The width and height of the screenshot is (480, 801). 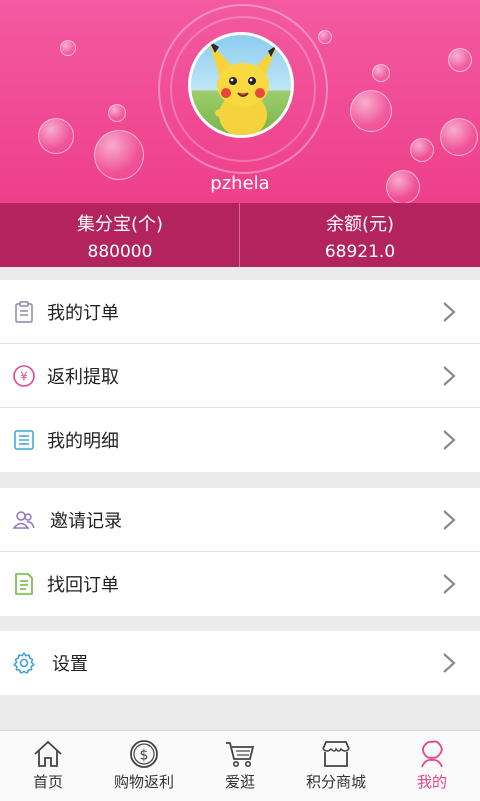 What do you see at coordinates (240, 183) in the screenshot?
I see `username: pzhela` at bounding box center [240, 183].